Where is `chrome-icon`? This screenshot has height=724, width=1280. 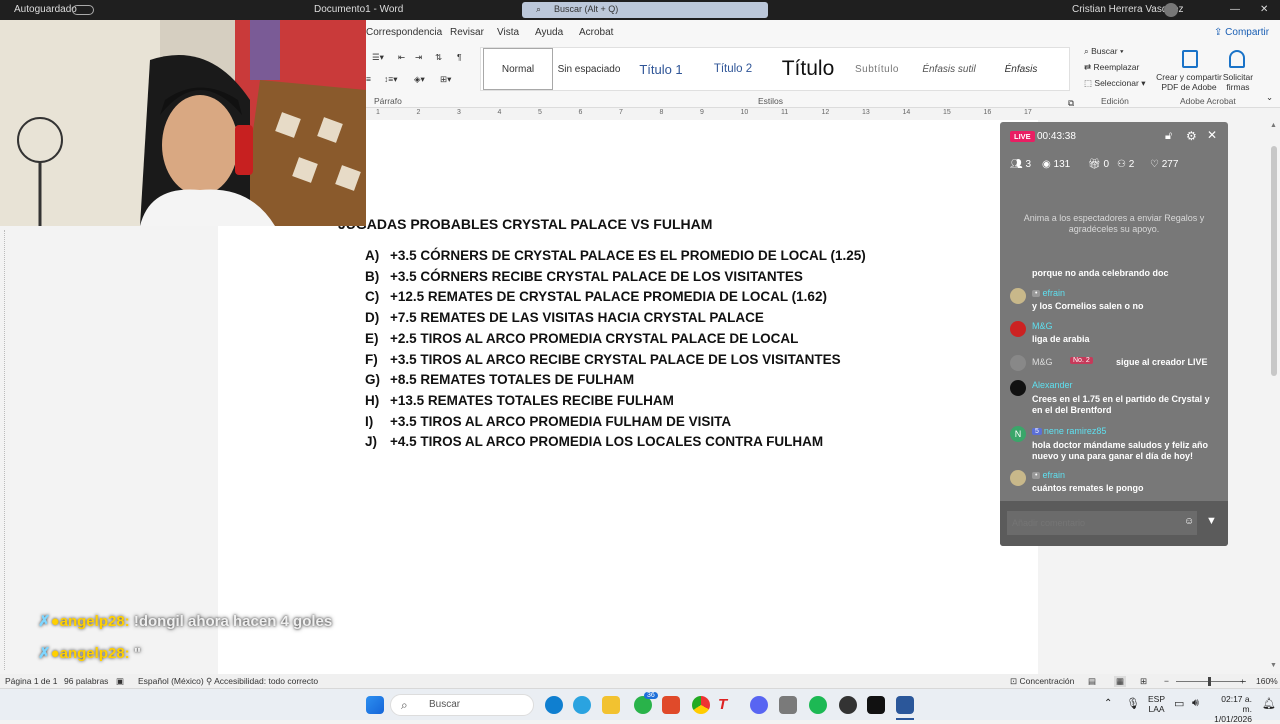
chrome-icon is located at coordinates (701, 705).